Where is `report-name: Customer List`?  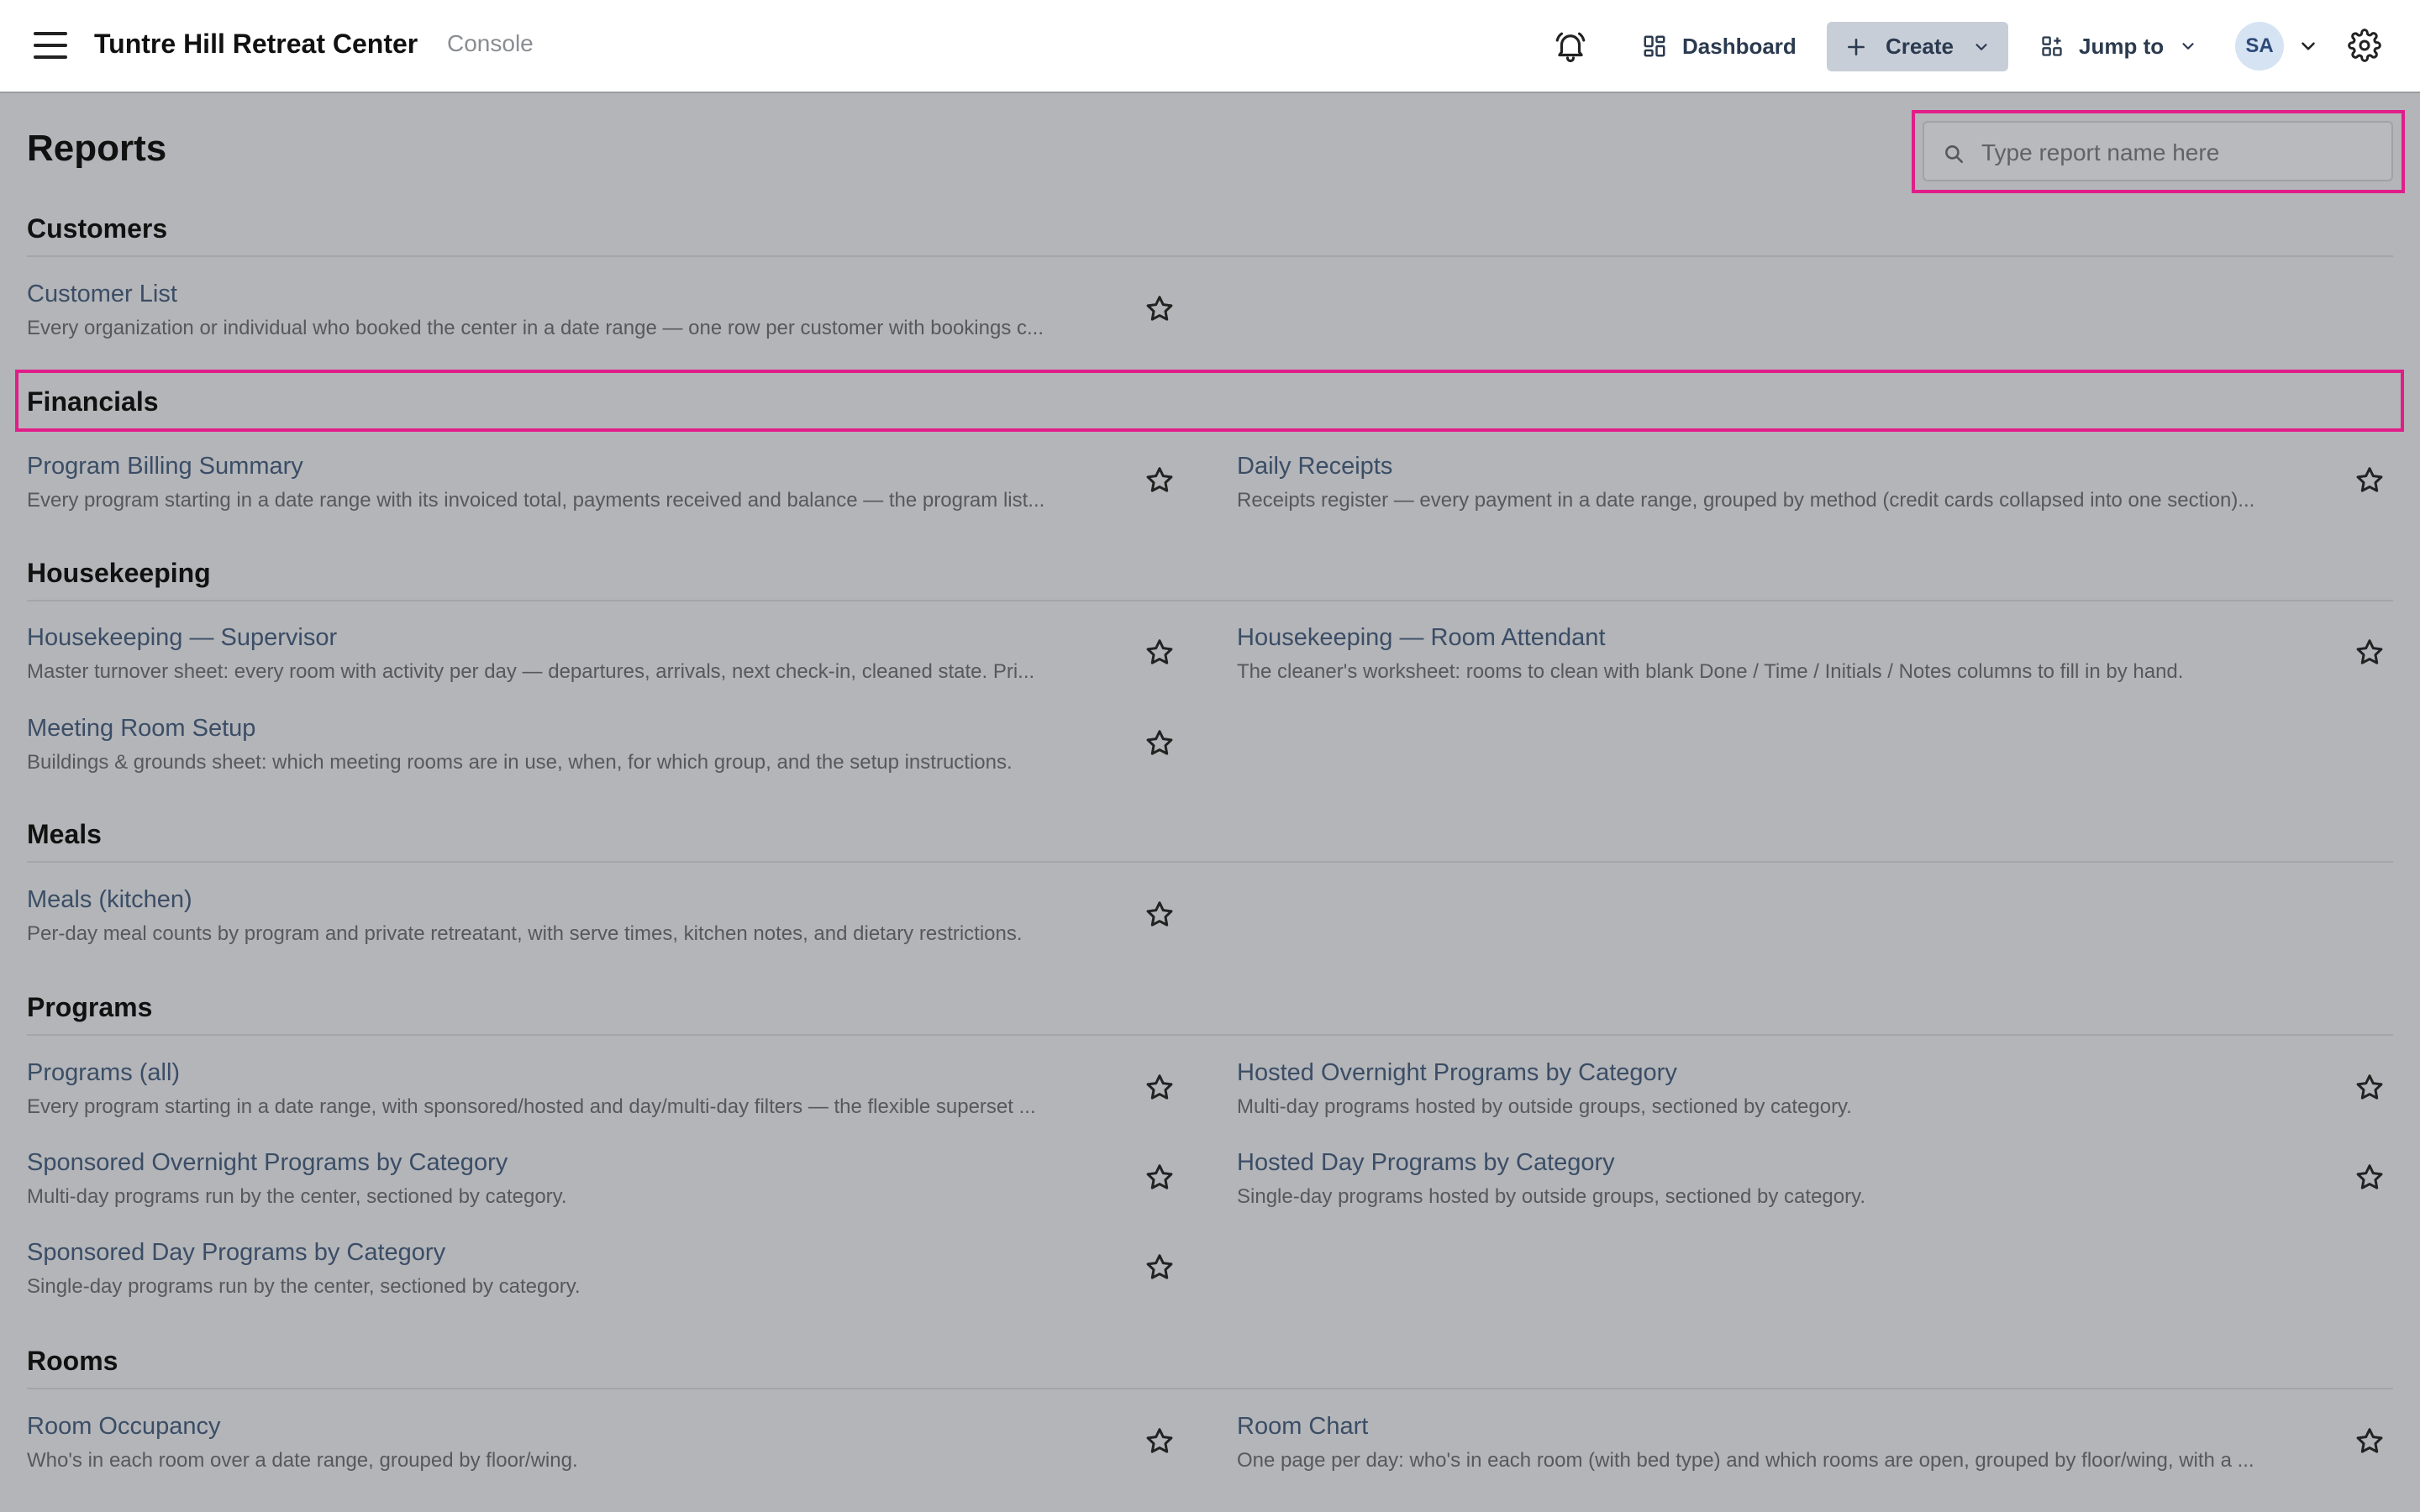
report-name: Customer List is located at coordinates (590, 294).